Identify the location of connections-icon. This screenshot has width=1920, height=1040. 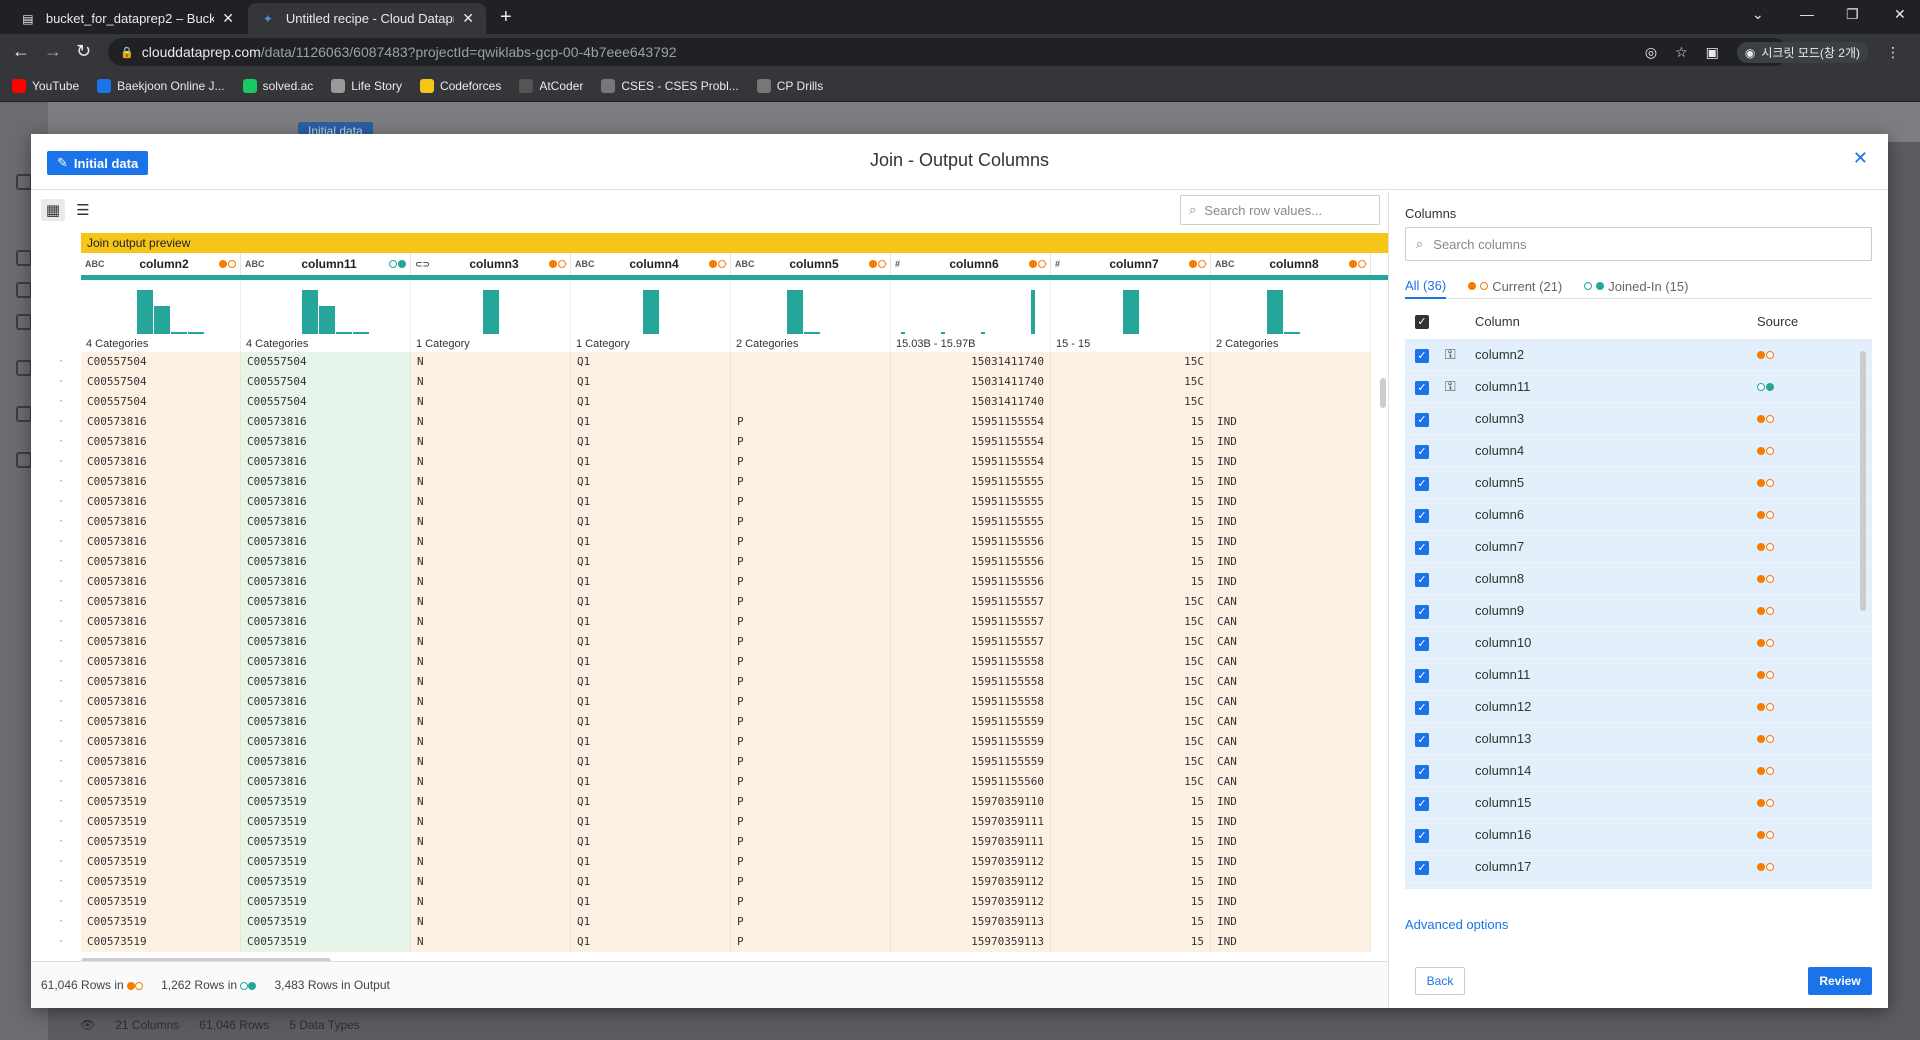
(24, 322).